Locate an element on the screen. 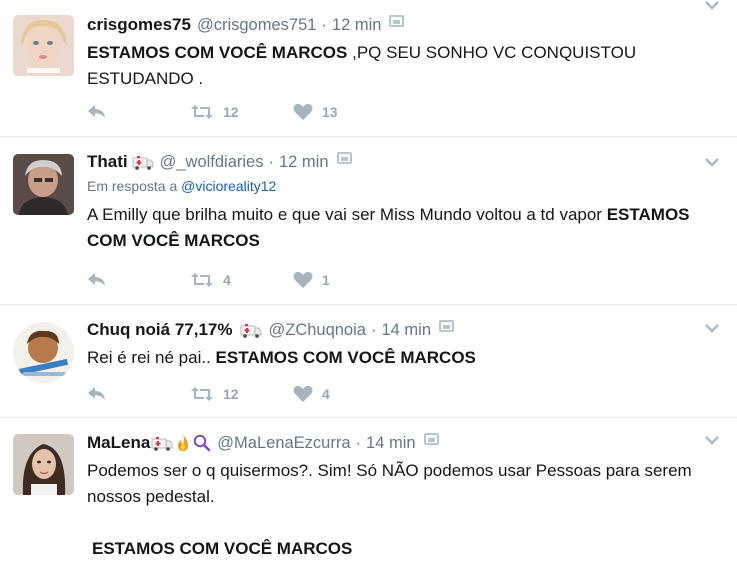 Image resolution: width=737 pixels, height=561 pixels. tweet-actions: 4 1 is located at coordinates (241, 280).